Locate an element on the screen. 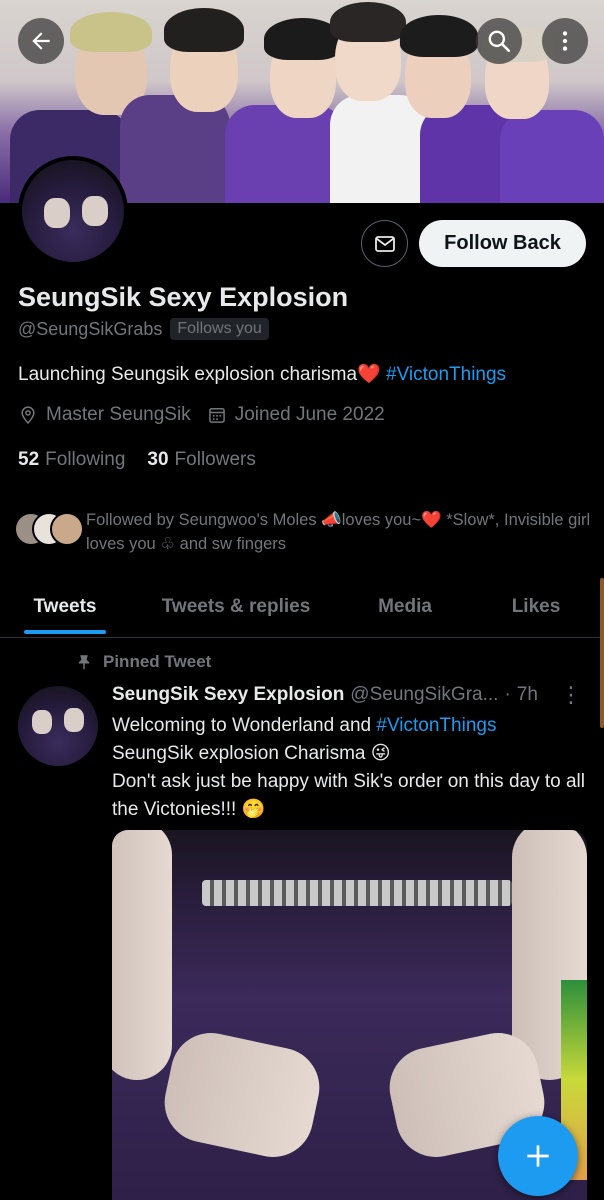 The image size is (604, 1200). following-link: 52 Following is located at coordinates (71, 460).